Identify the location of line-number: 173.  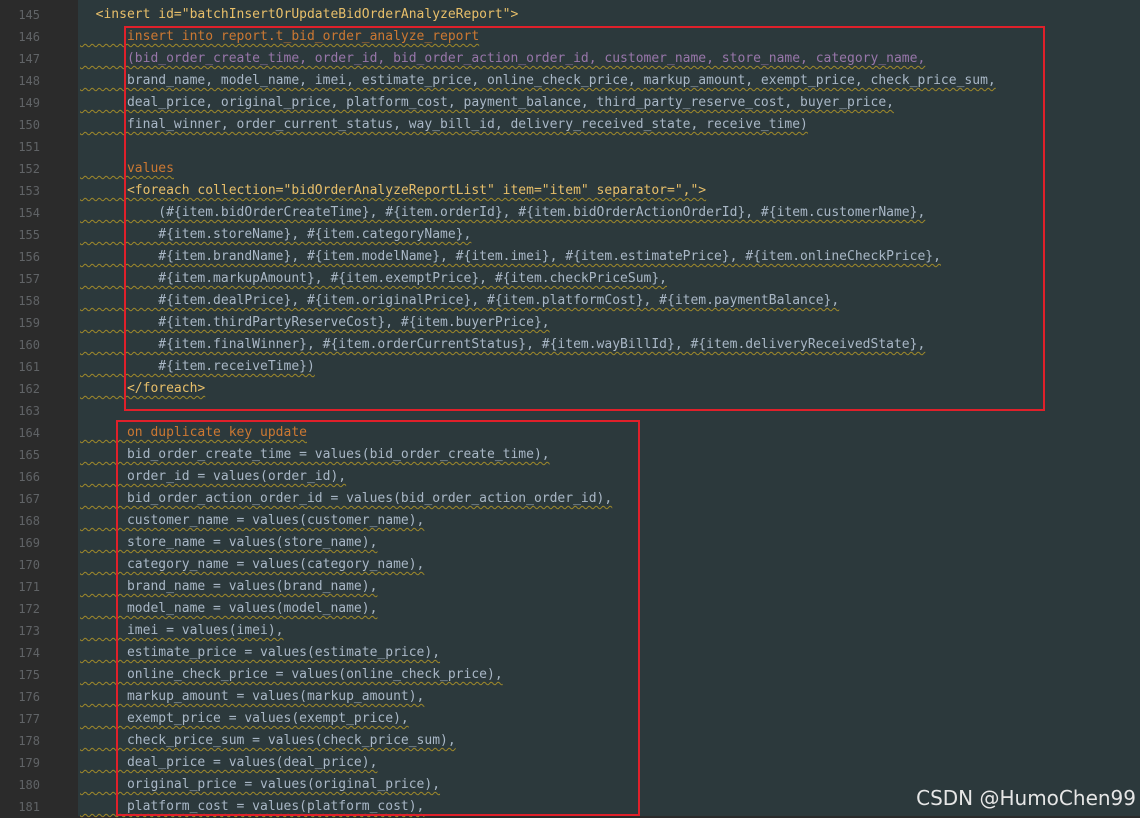
(29, 631).